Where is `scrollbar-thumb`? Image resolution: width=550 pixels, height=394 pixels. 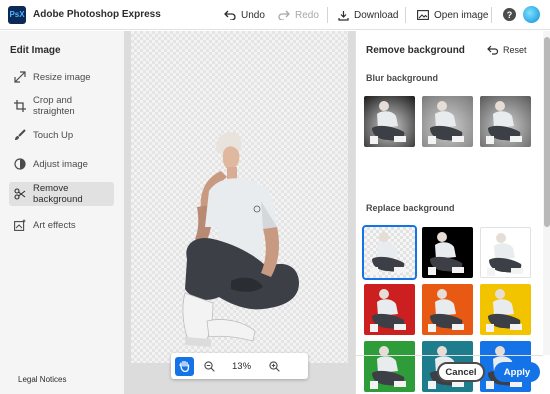 scrollbar-thumb is located at coordinates (547, 132).